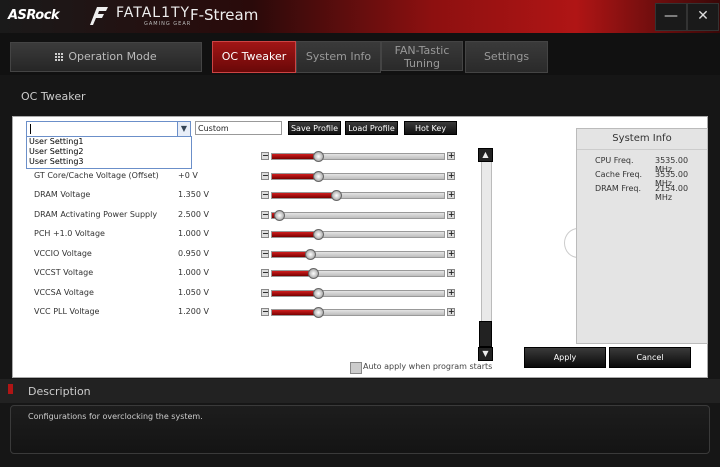  What do you see at coordinates (108, 129) in the screenshot?
I see `profile-dropdown: ▼` at bounding box center [108, 129].